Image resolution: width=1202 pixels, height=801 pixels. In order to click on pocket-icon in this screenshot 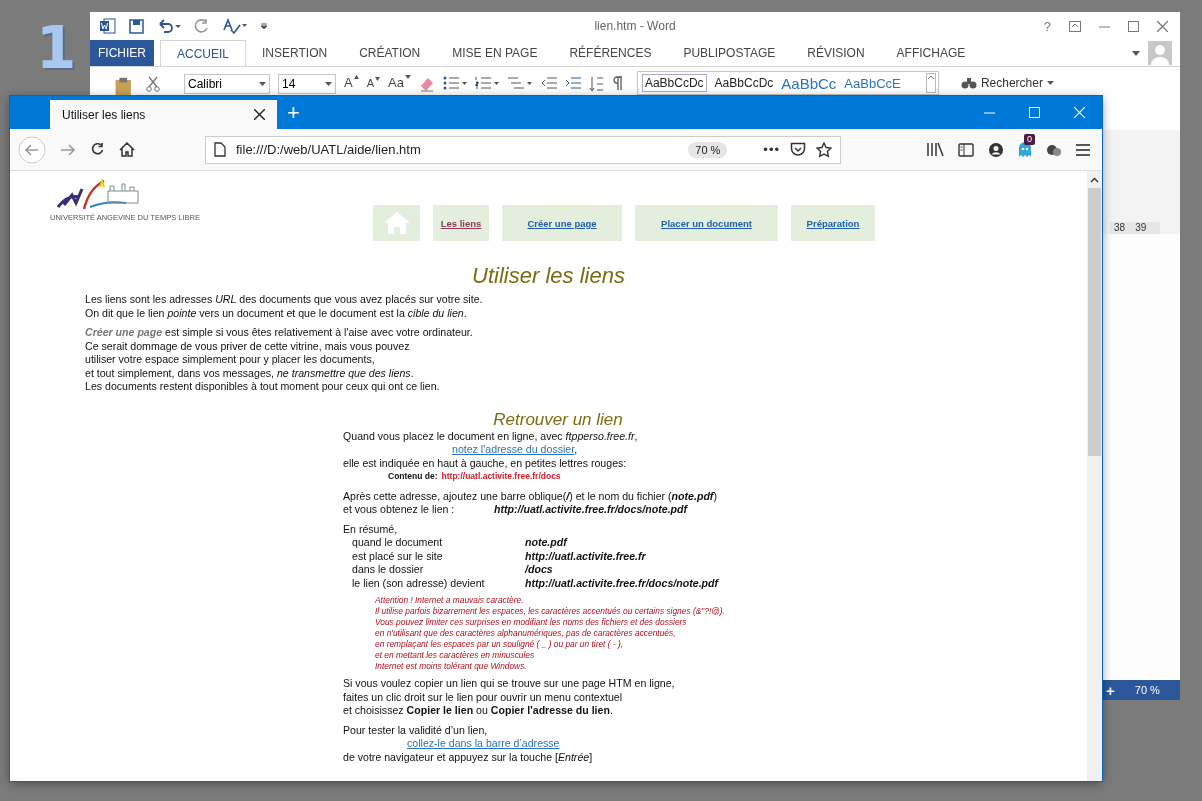, I will do `click(798, 149)`.